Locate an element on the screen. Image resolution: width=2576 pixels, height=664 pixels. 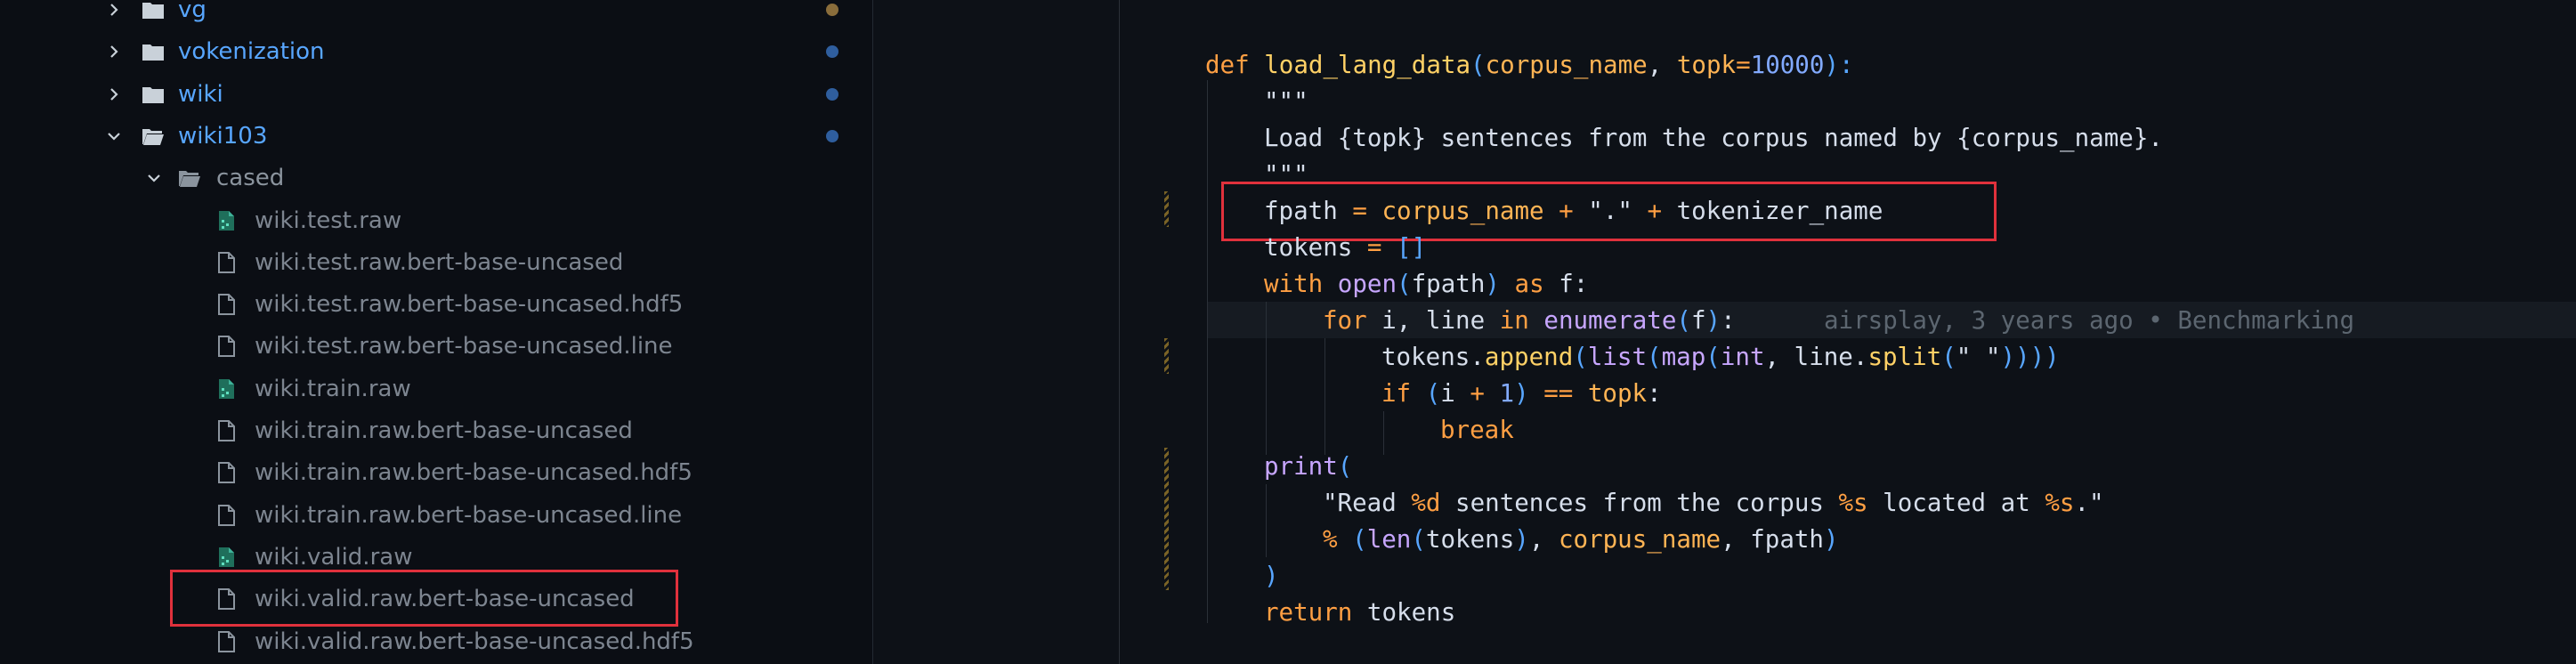
tree-item-label: wiki.train.raw is located at coordinates (333, 388).